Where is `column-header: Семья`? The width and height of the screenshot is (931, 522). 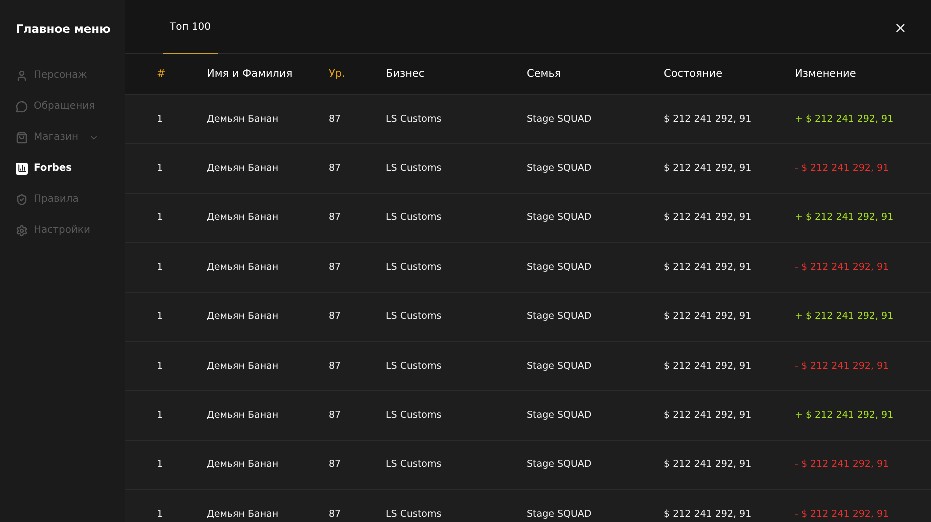 column-header: Семья is located at coordinates (544, 74).